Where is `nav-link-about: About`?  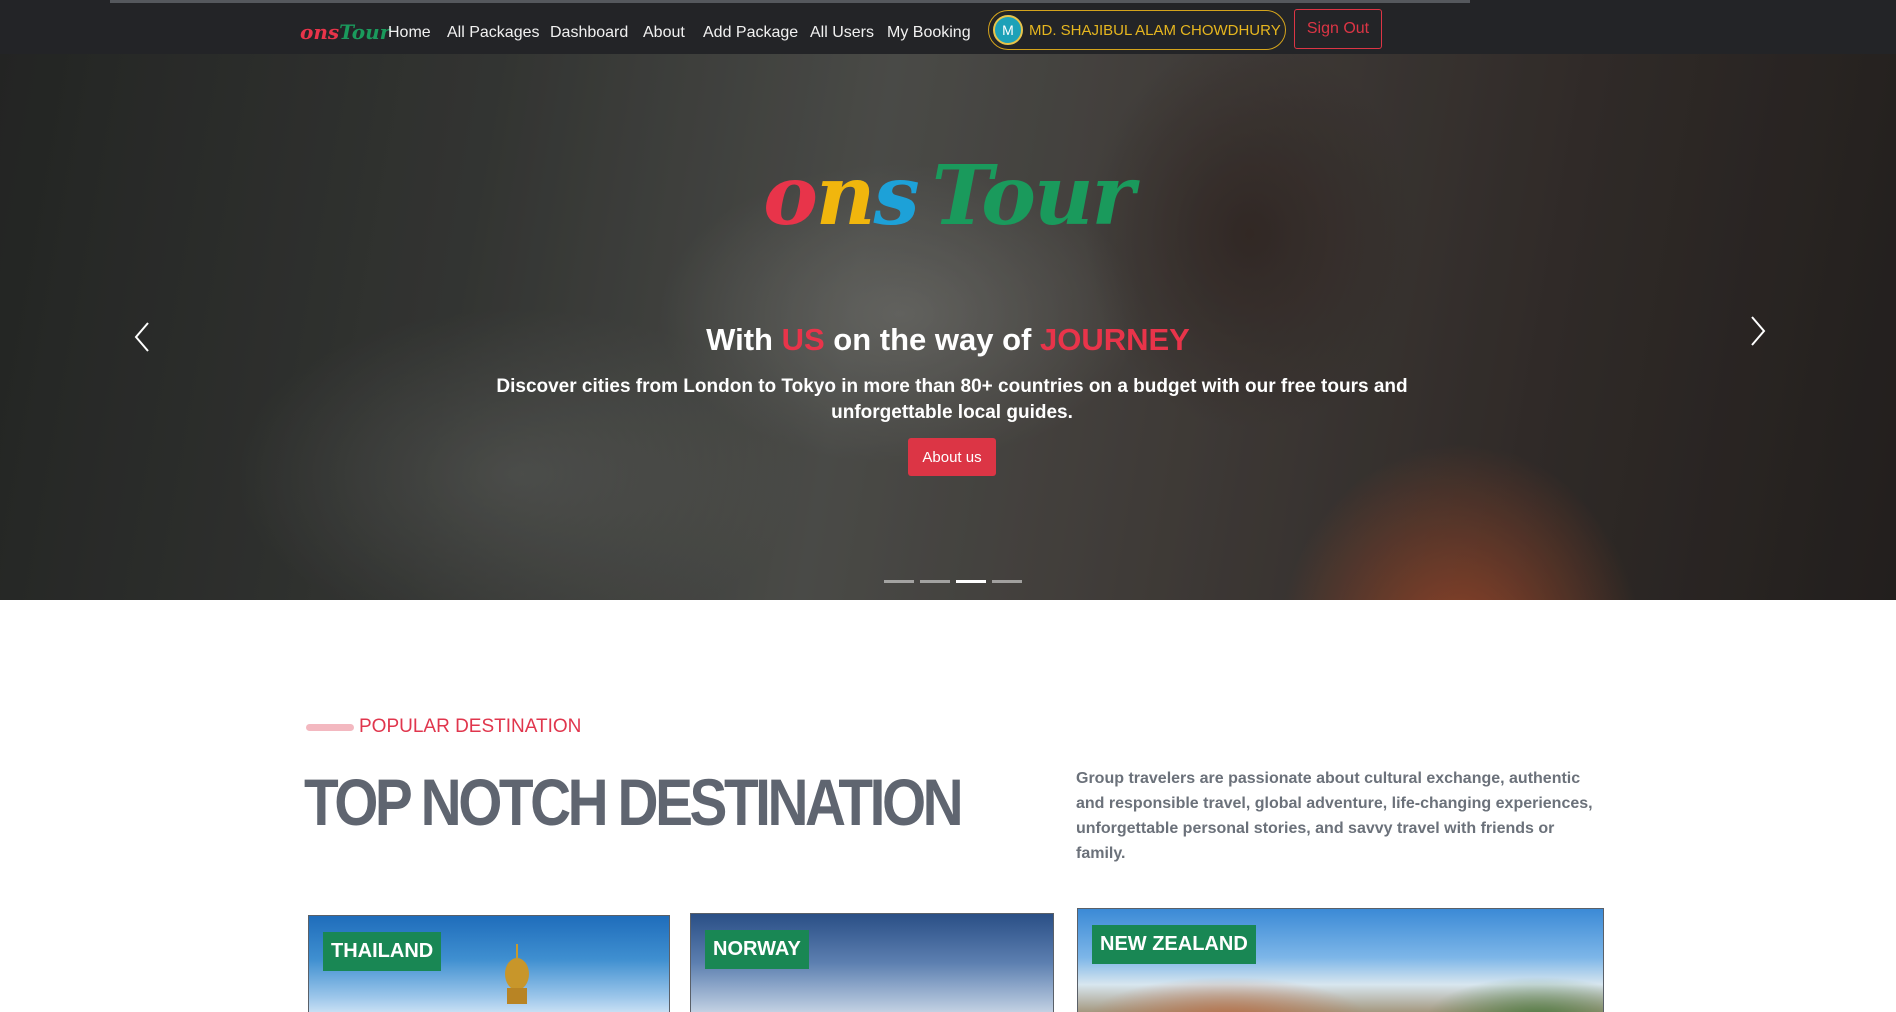 nav-link-about: About is located at coordinates (664, 33).